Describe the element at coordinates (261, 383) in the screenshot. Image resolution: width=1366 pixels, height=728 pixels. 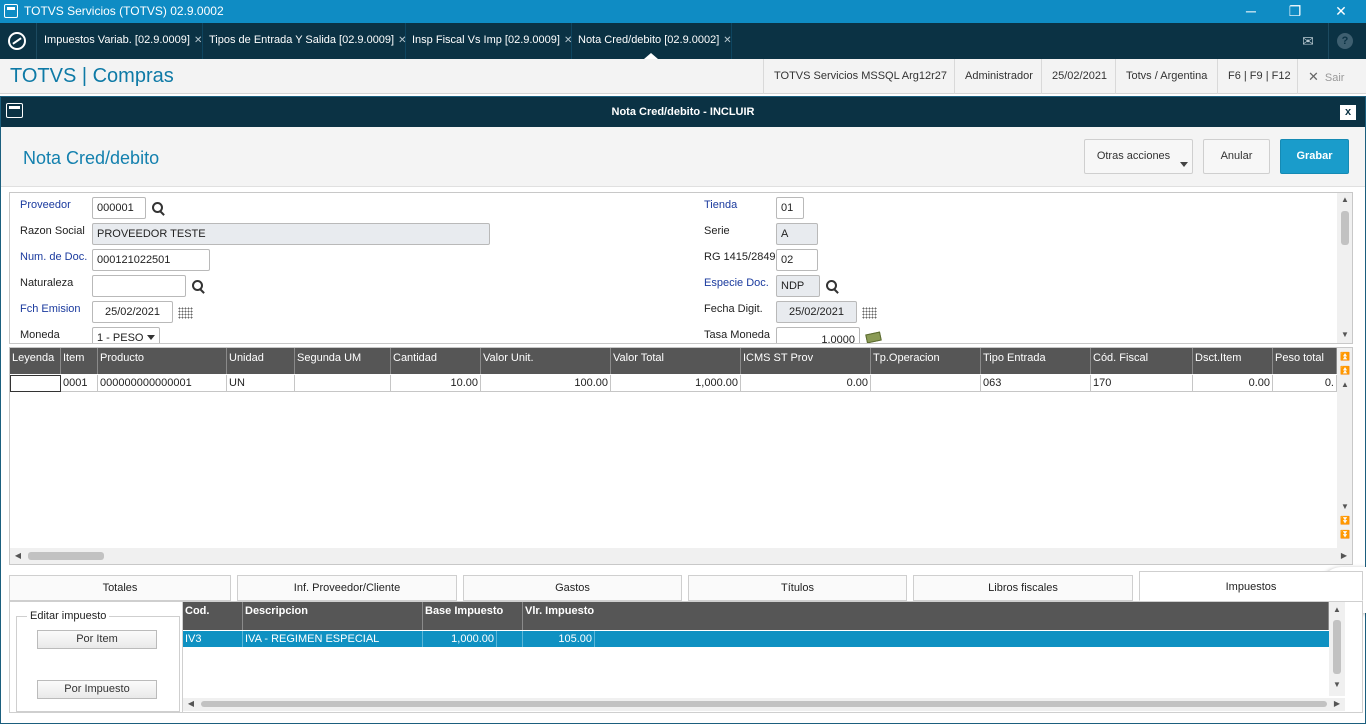
I see `grid-cell-unidad: UN` at that location.